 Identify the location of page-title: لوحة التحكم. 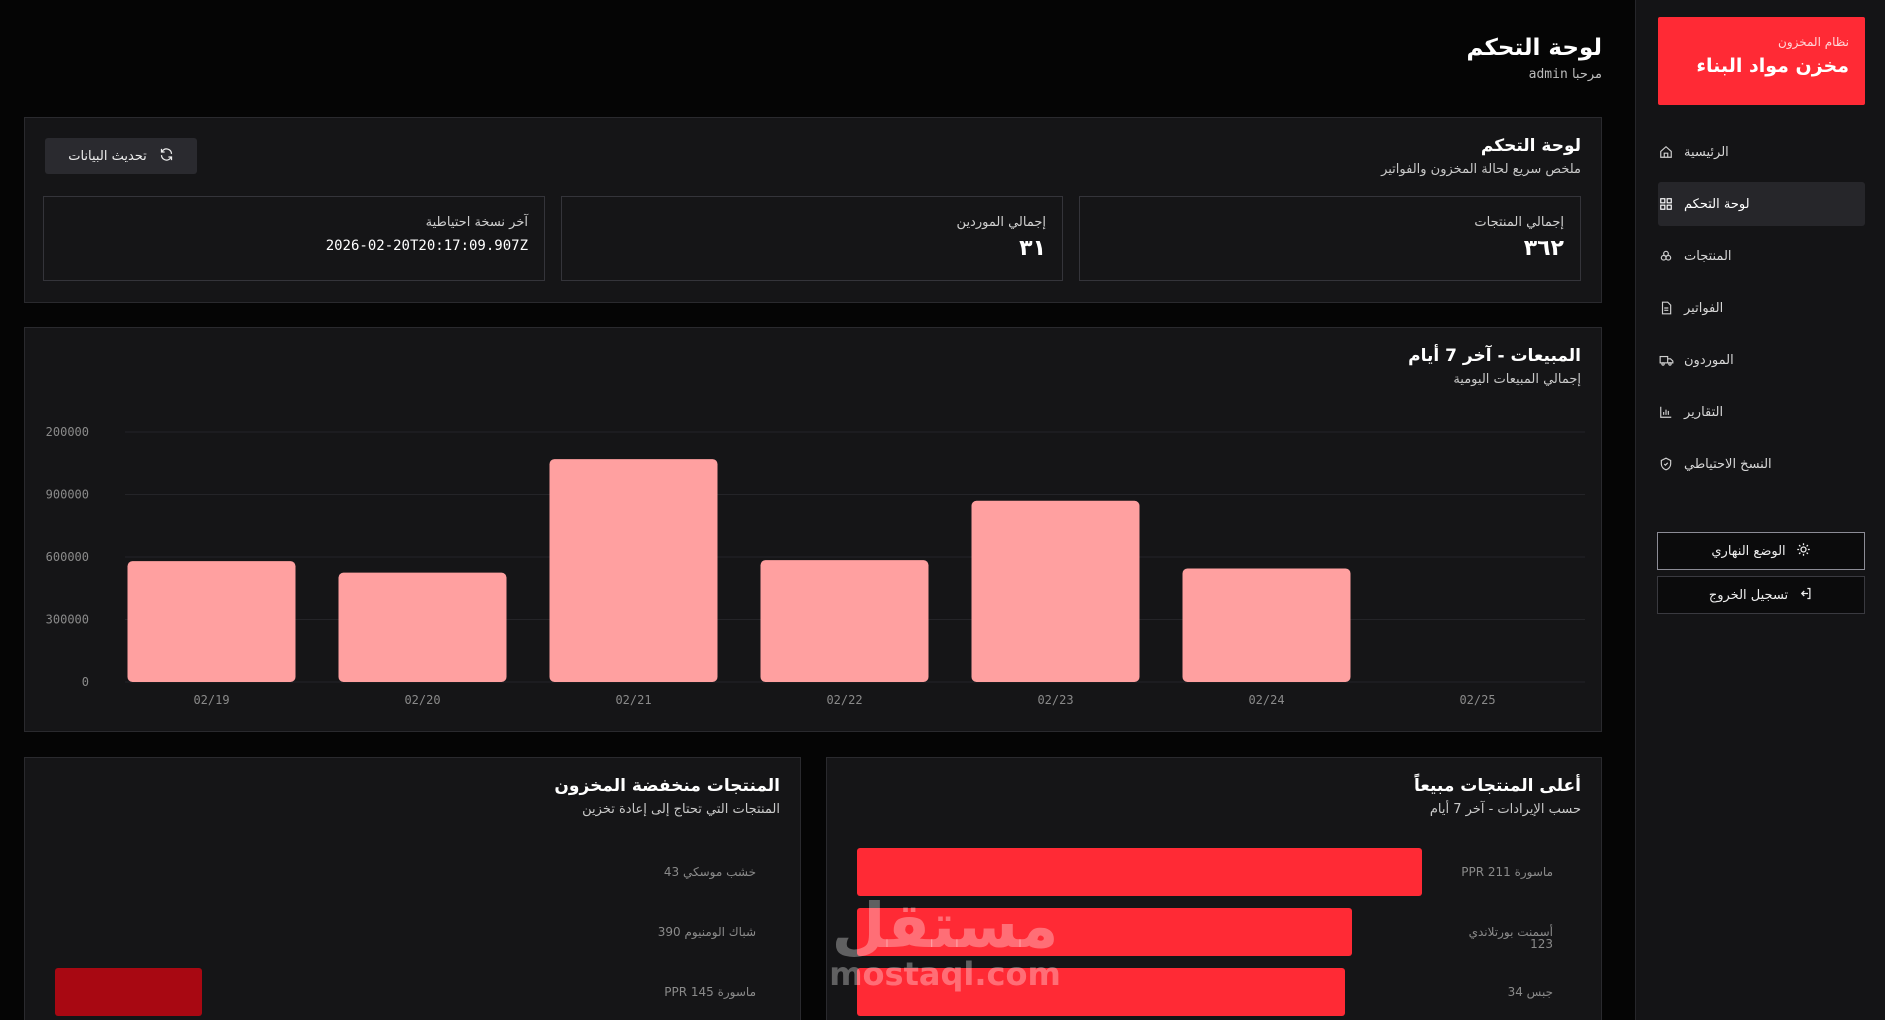
(1534, 48).